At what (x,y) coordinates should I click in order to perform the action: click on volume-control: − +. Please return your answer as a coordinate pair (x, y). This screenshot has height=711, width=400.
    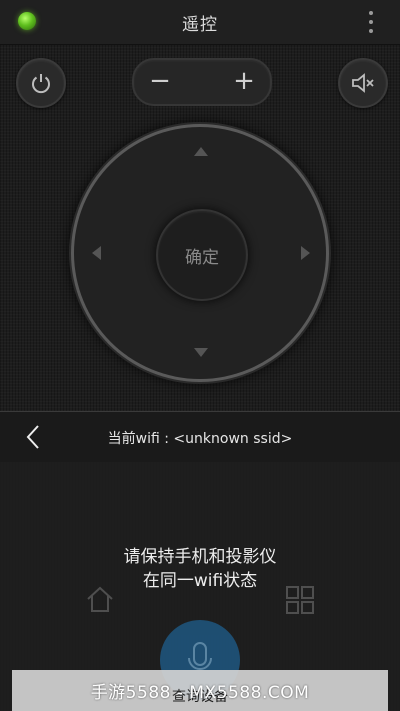
    Looking at the image, I should click on (202, 82).